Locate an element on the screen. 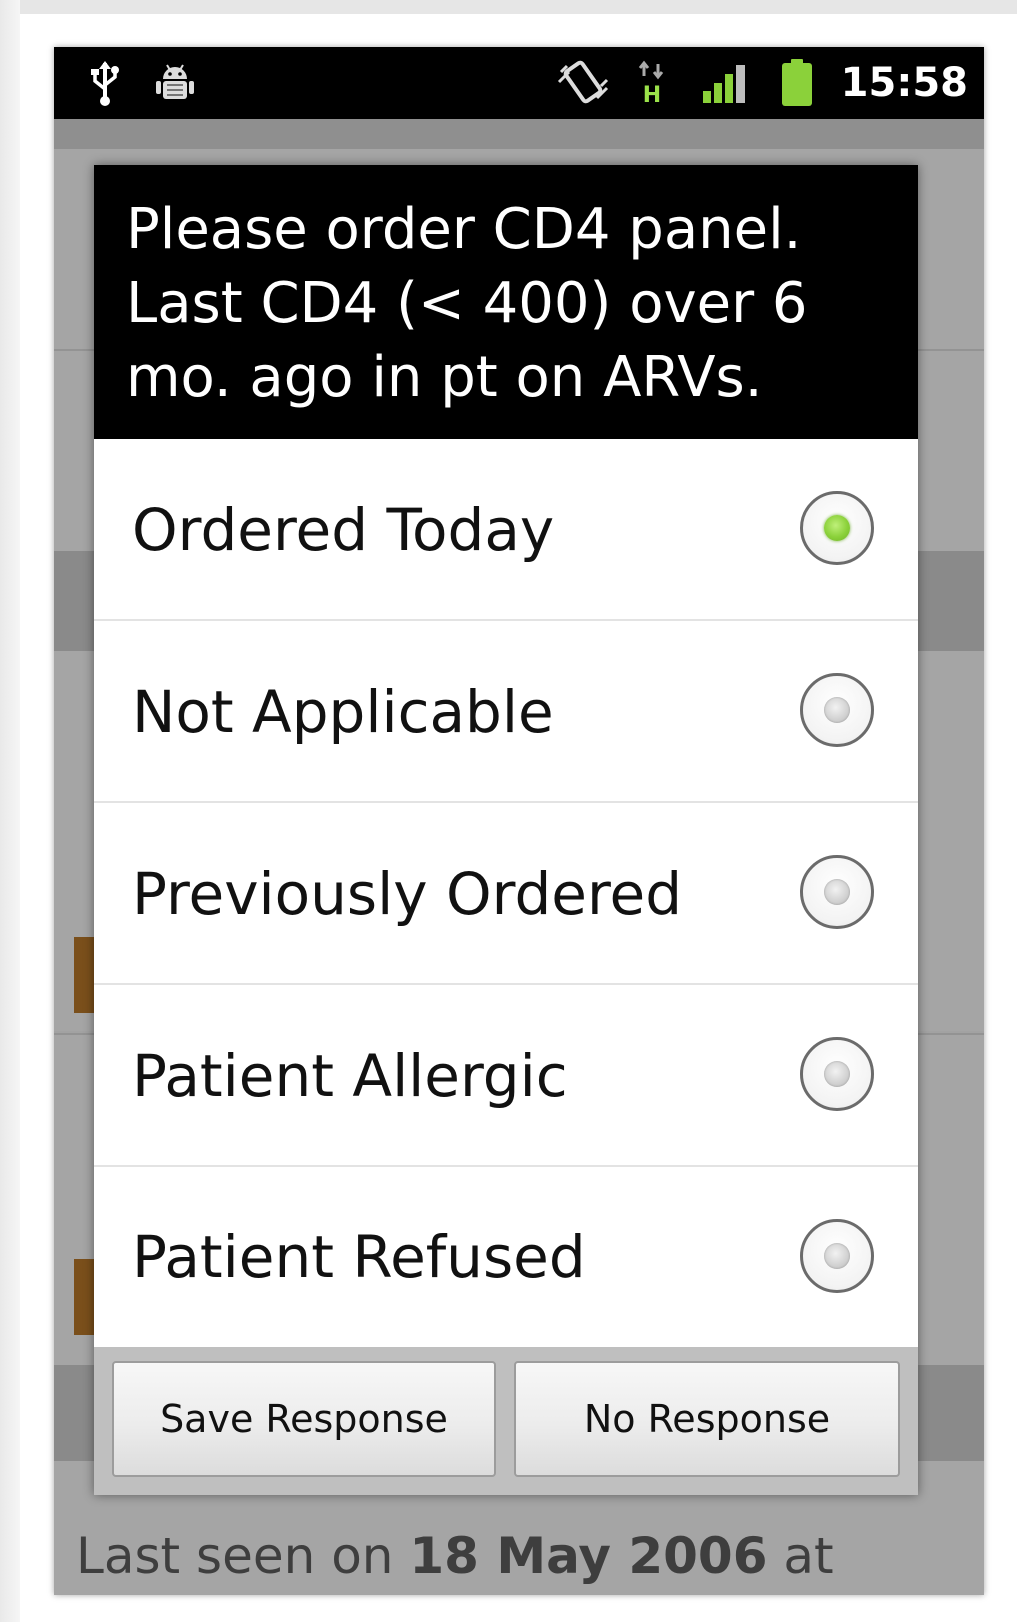  last-seen-text: Last seen on 18 May 2006 at is located at coordinates (455, 1556).